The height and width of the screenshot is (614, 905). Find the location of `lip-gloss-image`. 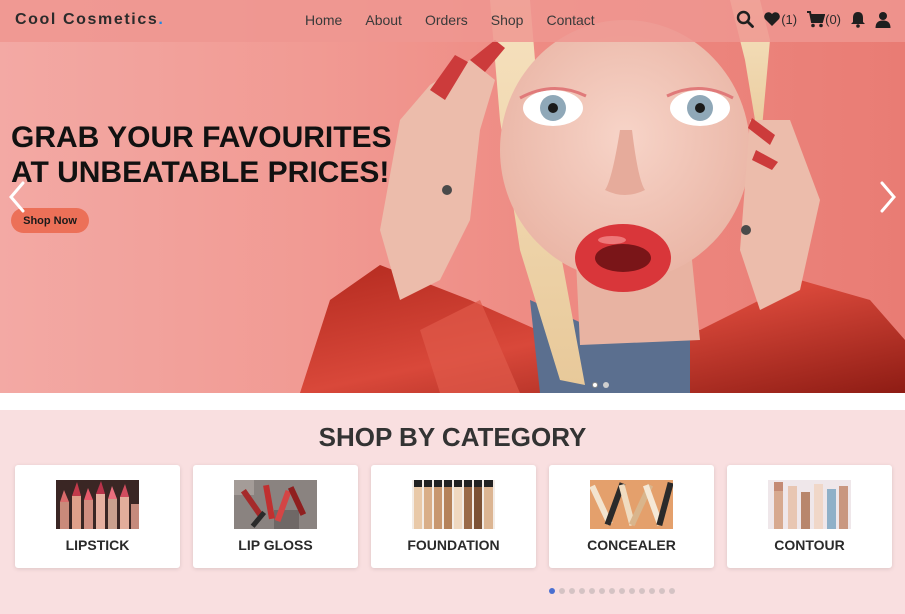

lip-gloss-image is located at coordinates (275, 504).